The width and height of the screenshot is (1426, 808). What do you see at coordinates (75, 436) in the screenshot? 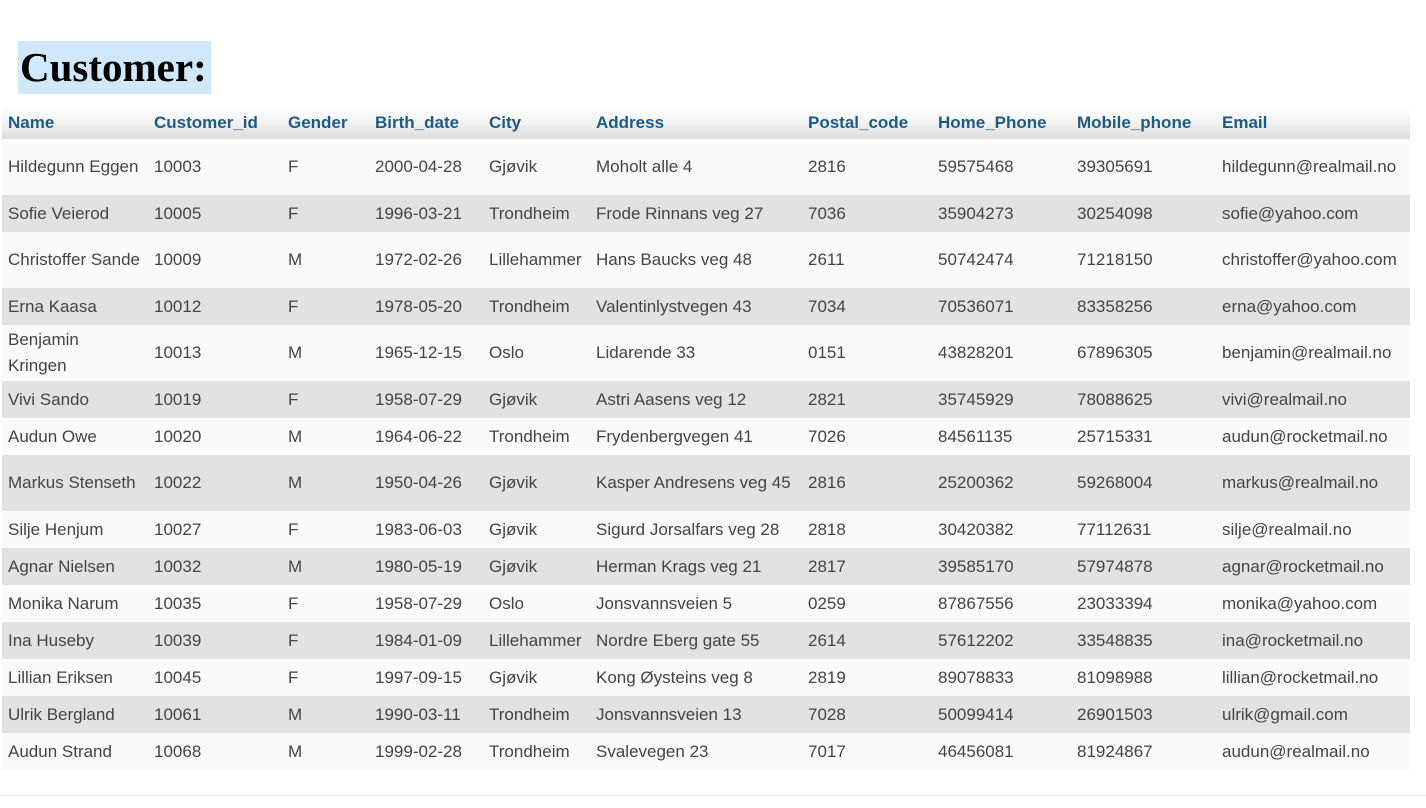
I see `cell-name: Audun Owe` at bounding box center [75, 436].